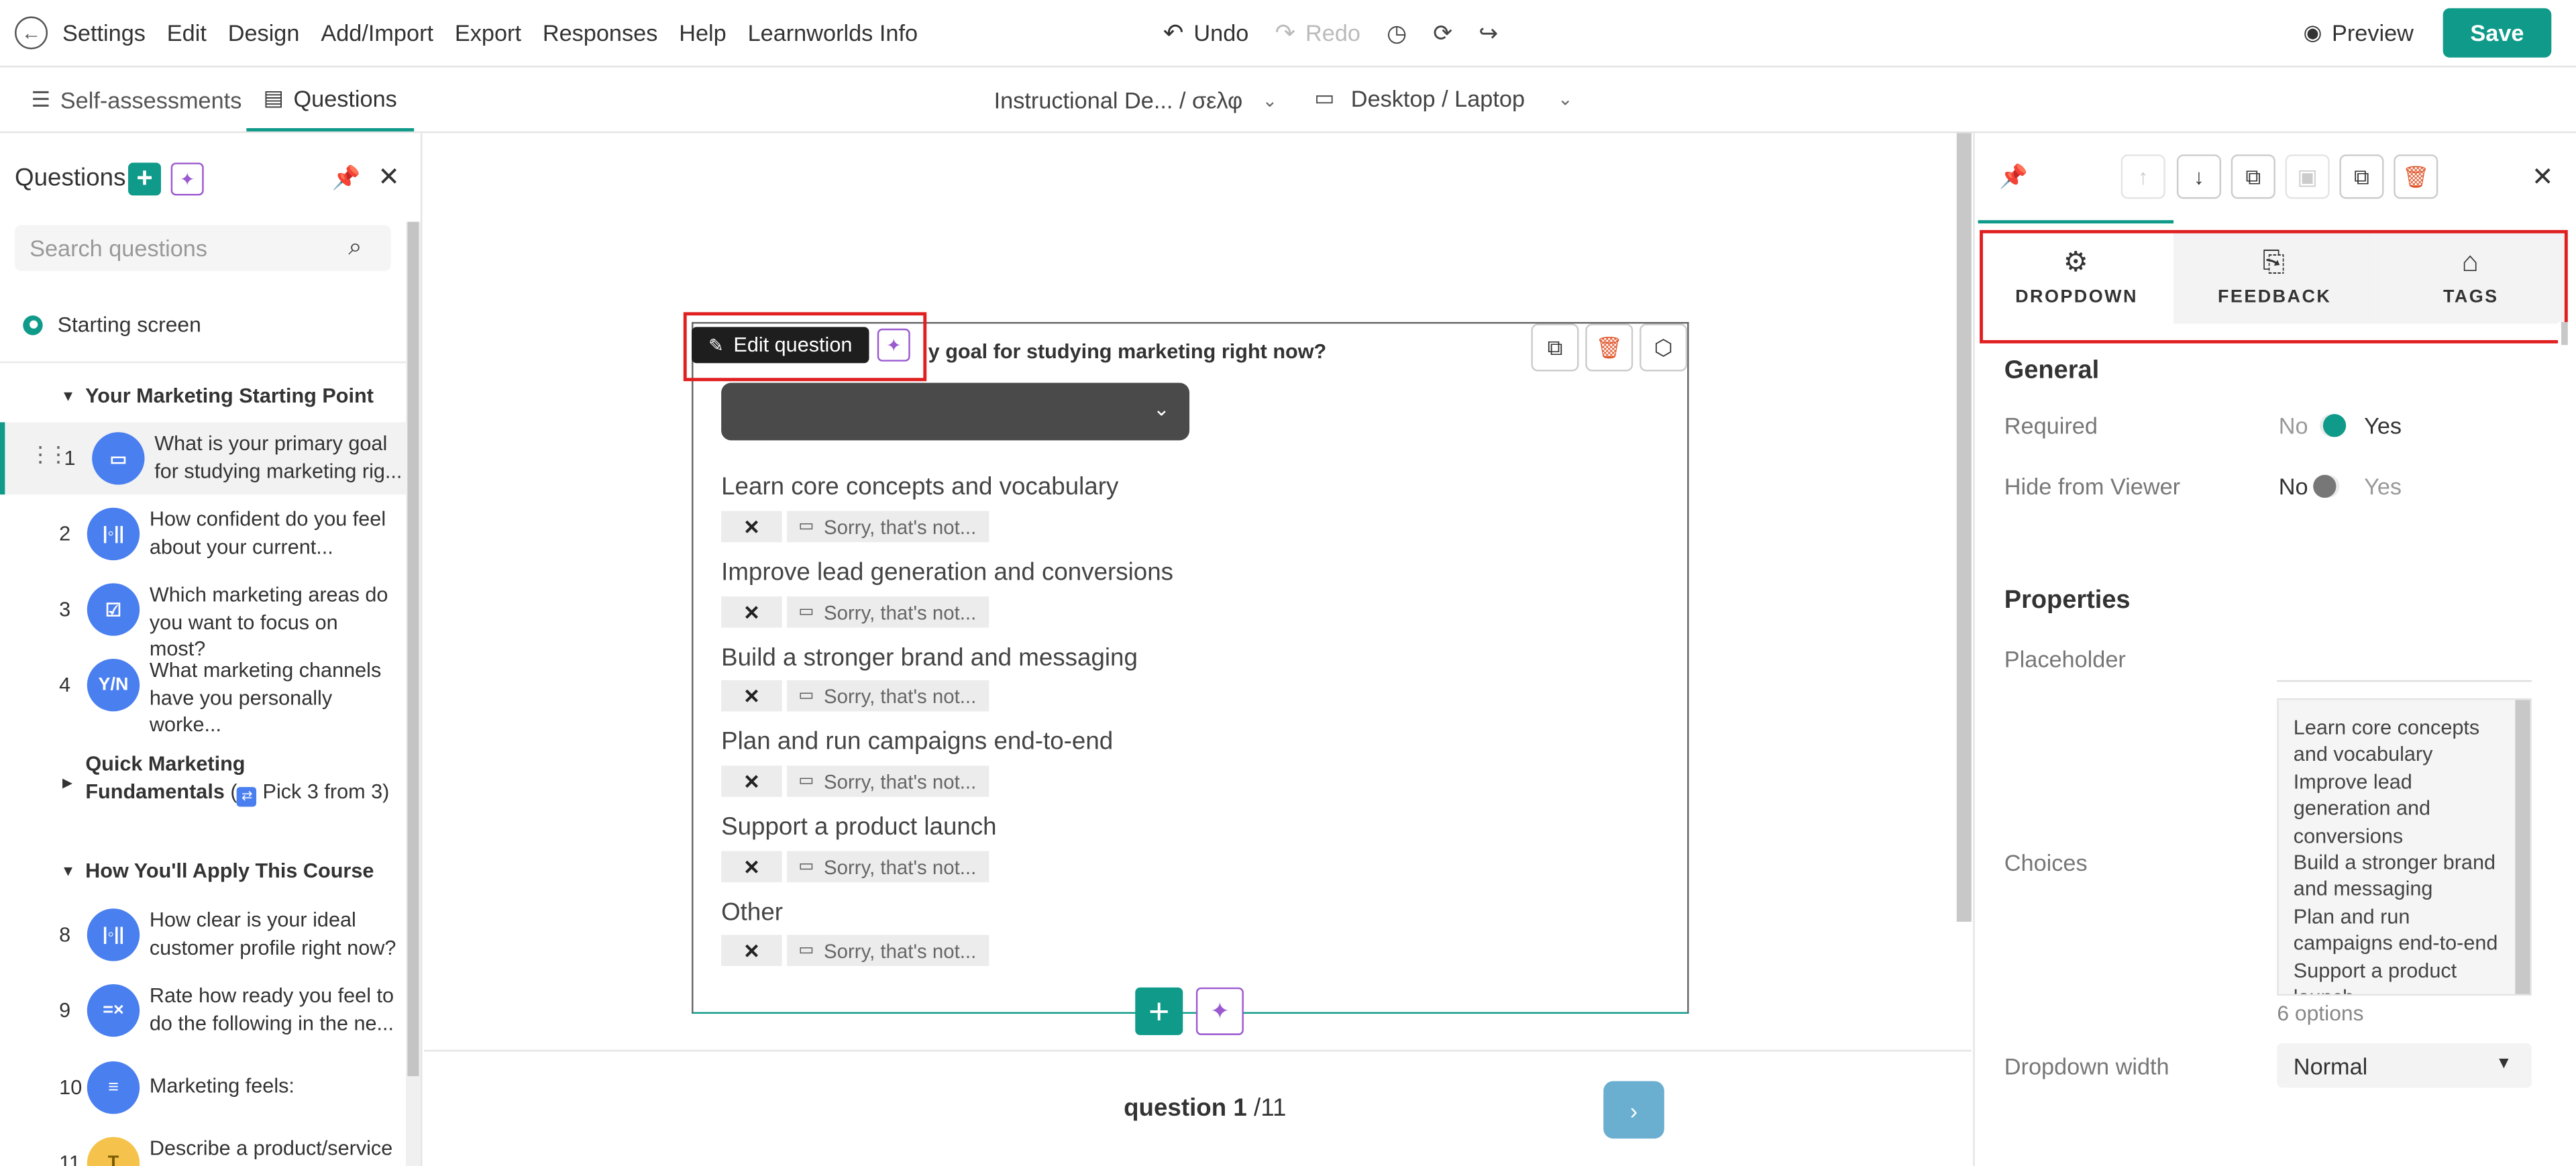  I want to click on menu-learnworlds-info: Learnworlds Info, so click(833, 32).